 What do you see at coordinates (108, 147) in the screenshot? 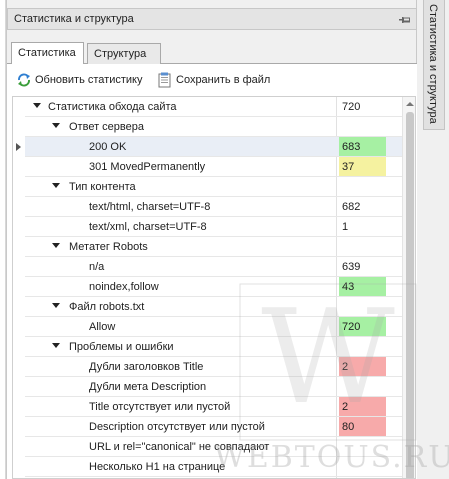
I see `item-label: 200 OK` at bounding box center [108, 147].